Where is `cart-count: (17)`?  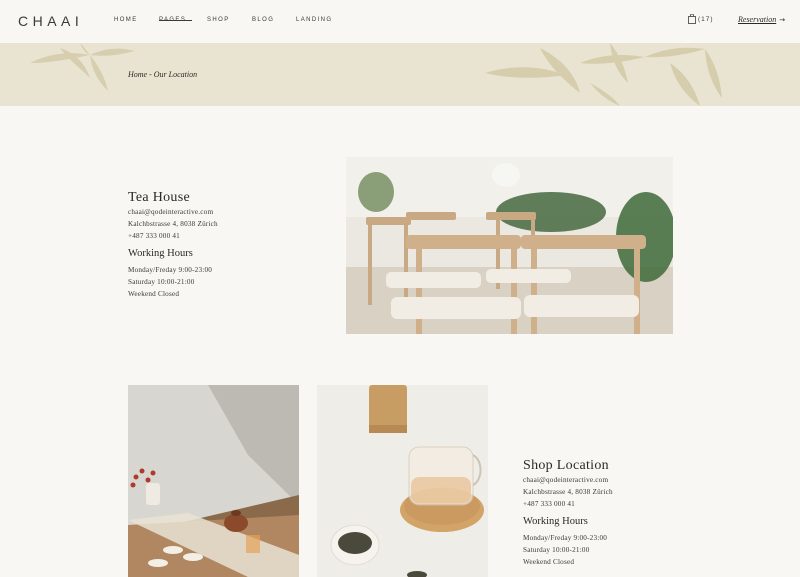
cart-count: (17) is located at coordinates (706, 19).